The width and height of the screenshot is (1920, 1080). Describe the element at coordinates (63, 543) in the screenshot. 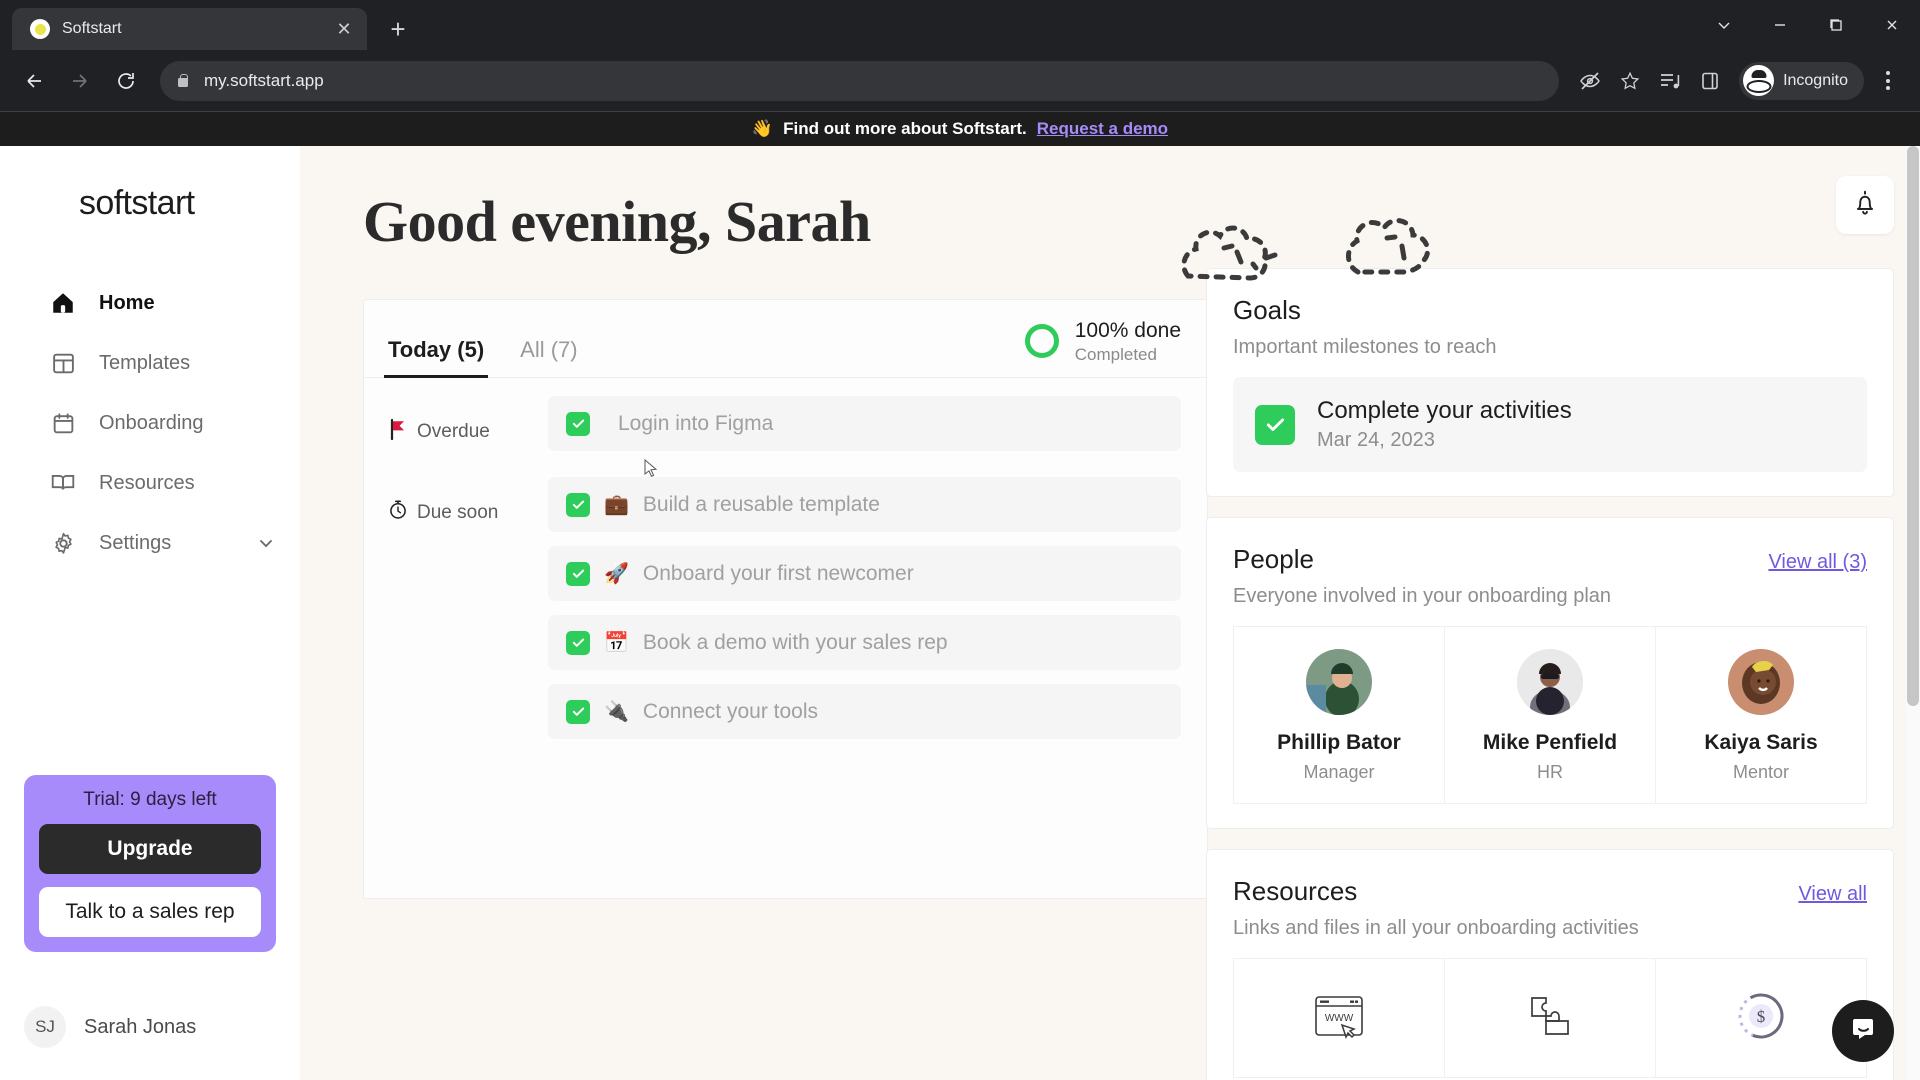

I see `gear-icon` at that location.